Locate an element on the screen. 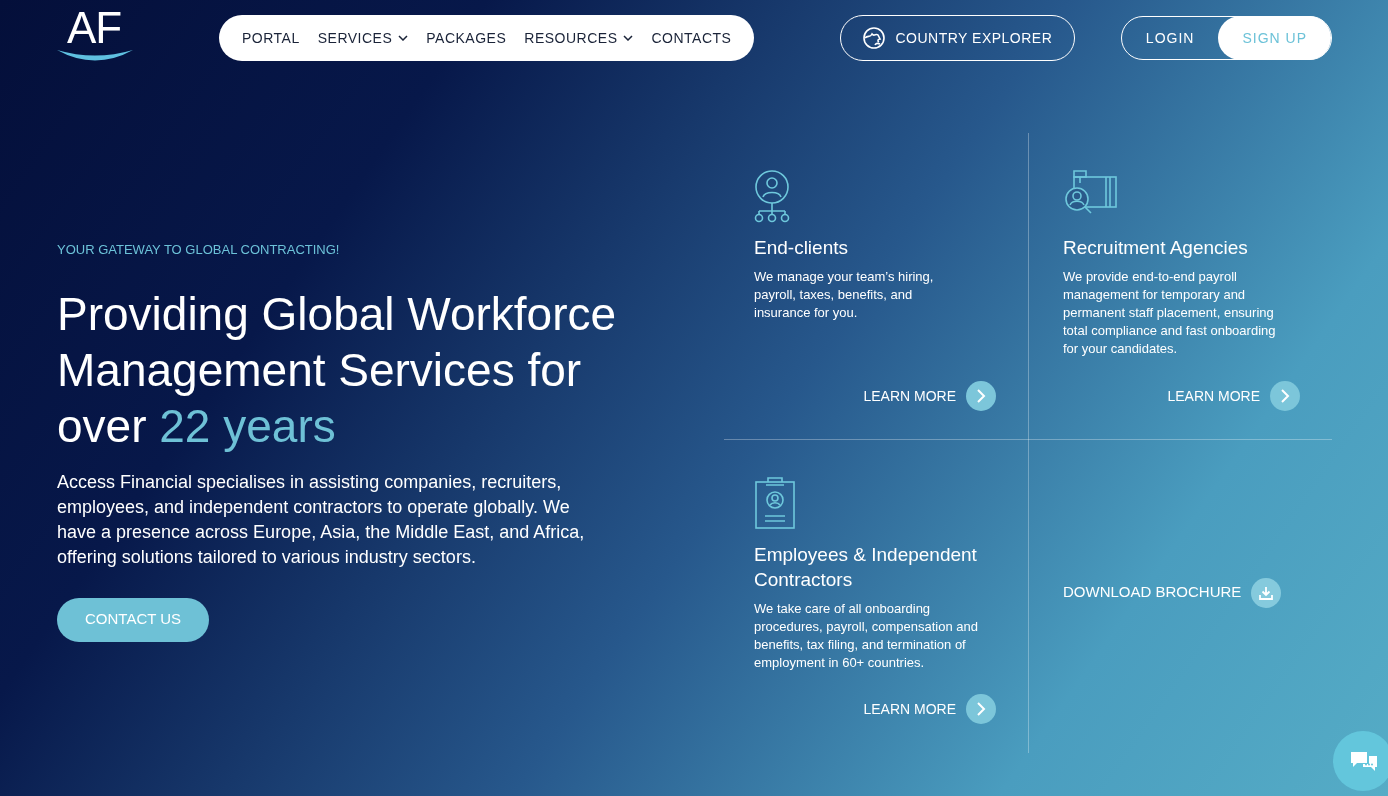 The height and width of the screenshot is (796, 1388). card-title: Recruitment Agencies is located at coordinates (1156, 248).